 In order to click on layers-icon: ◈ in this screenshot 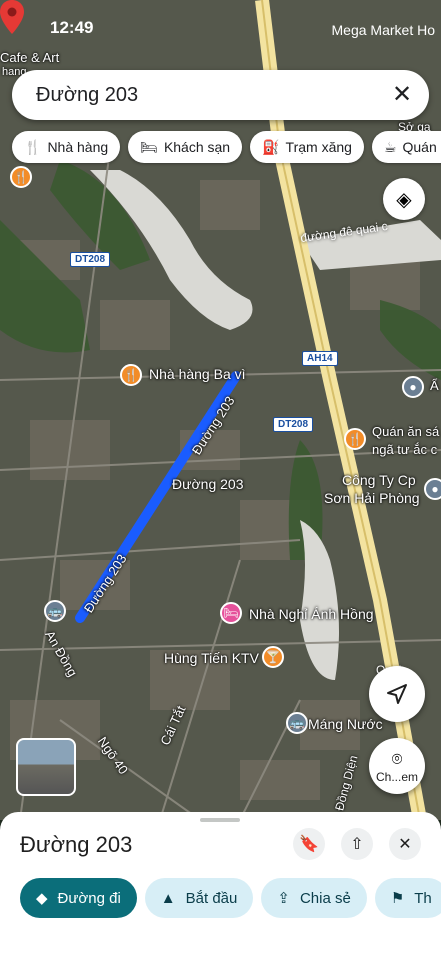, I will do `click(404, 199)`.